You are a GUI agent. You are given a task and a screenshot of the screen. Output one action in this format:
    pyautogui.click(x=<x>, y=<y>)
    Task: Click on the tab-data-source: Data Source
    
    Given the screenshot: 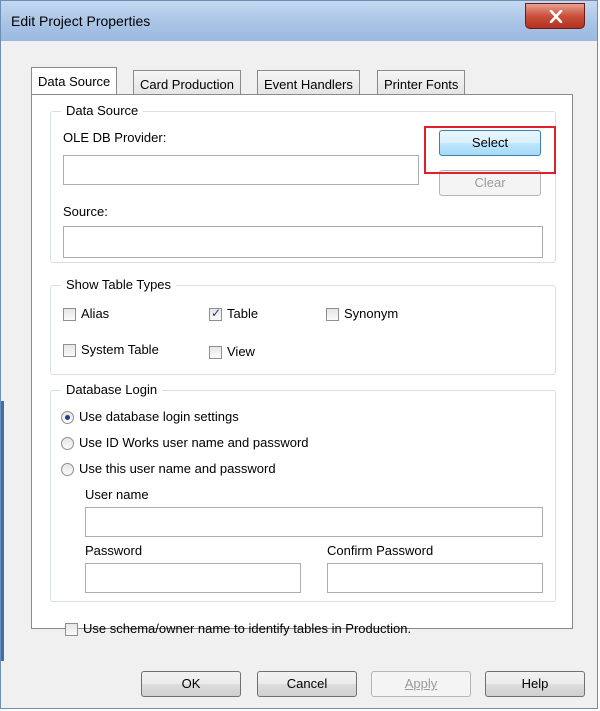 What is the action you would take?
    pyautogui.click(x=74, y=81)
    